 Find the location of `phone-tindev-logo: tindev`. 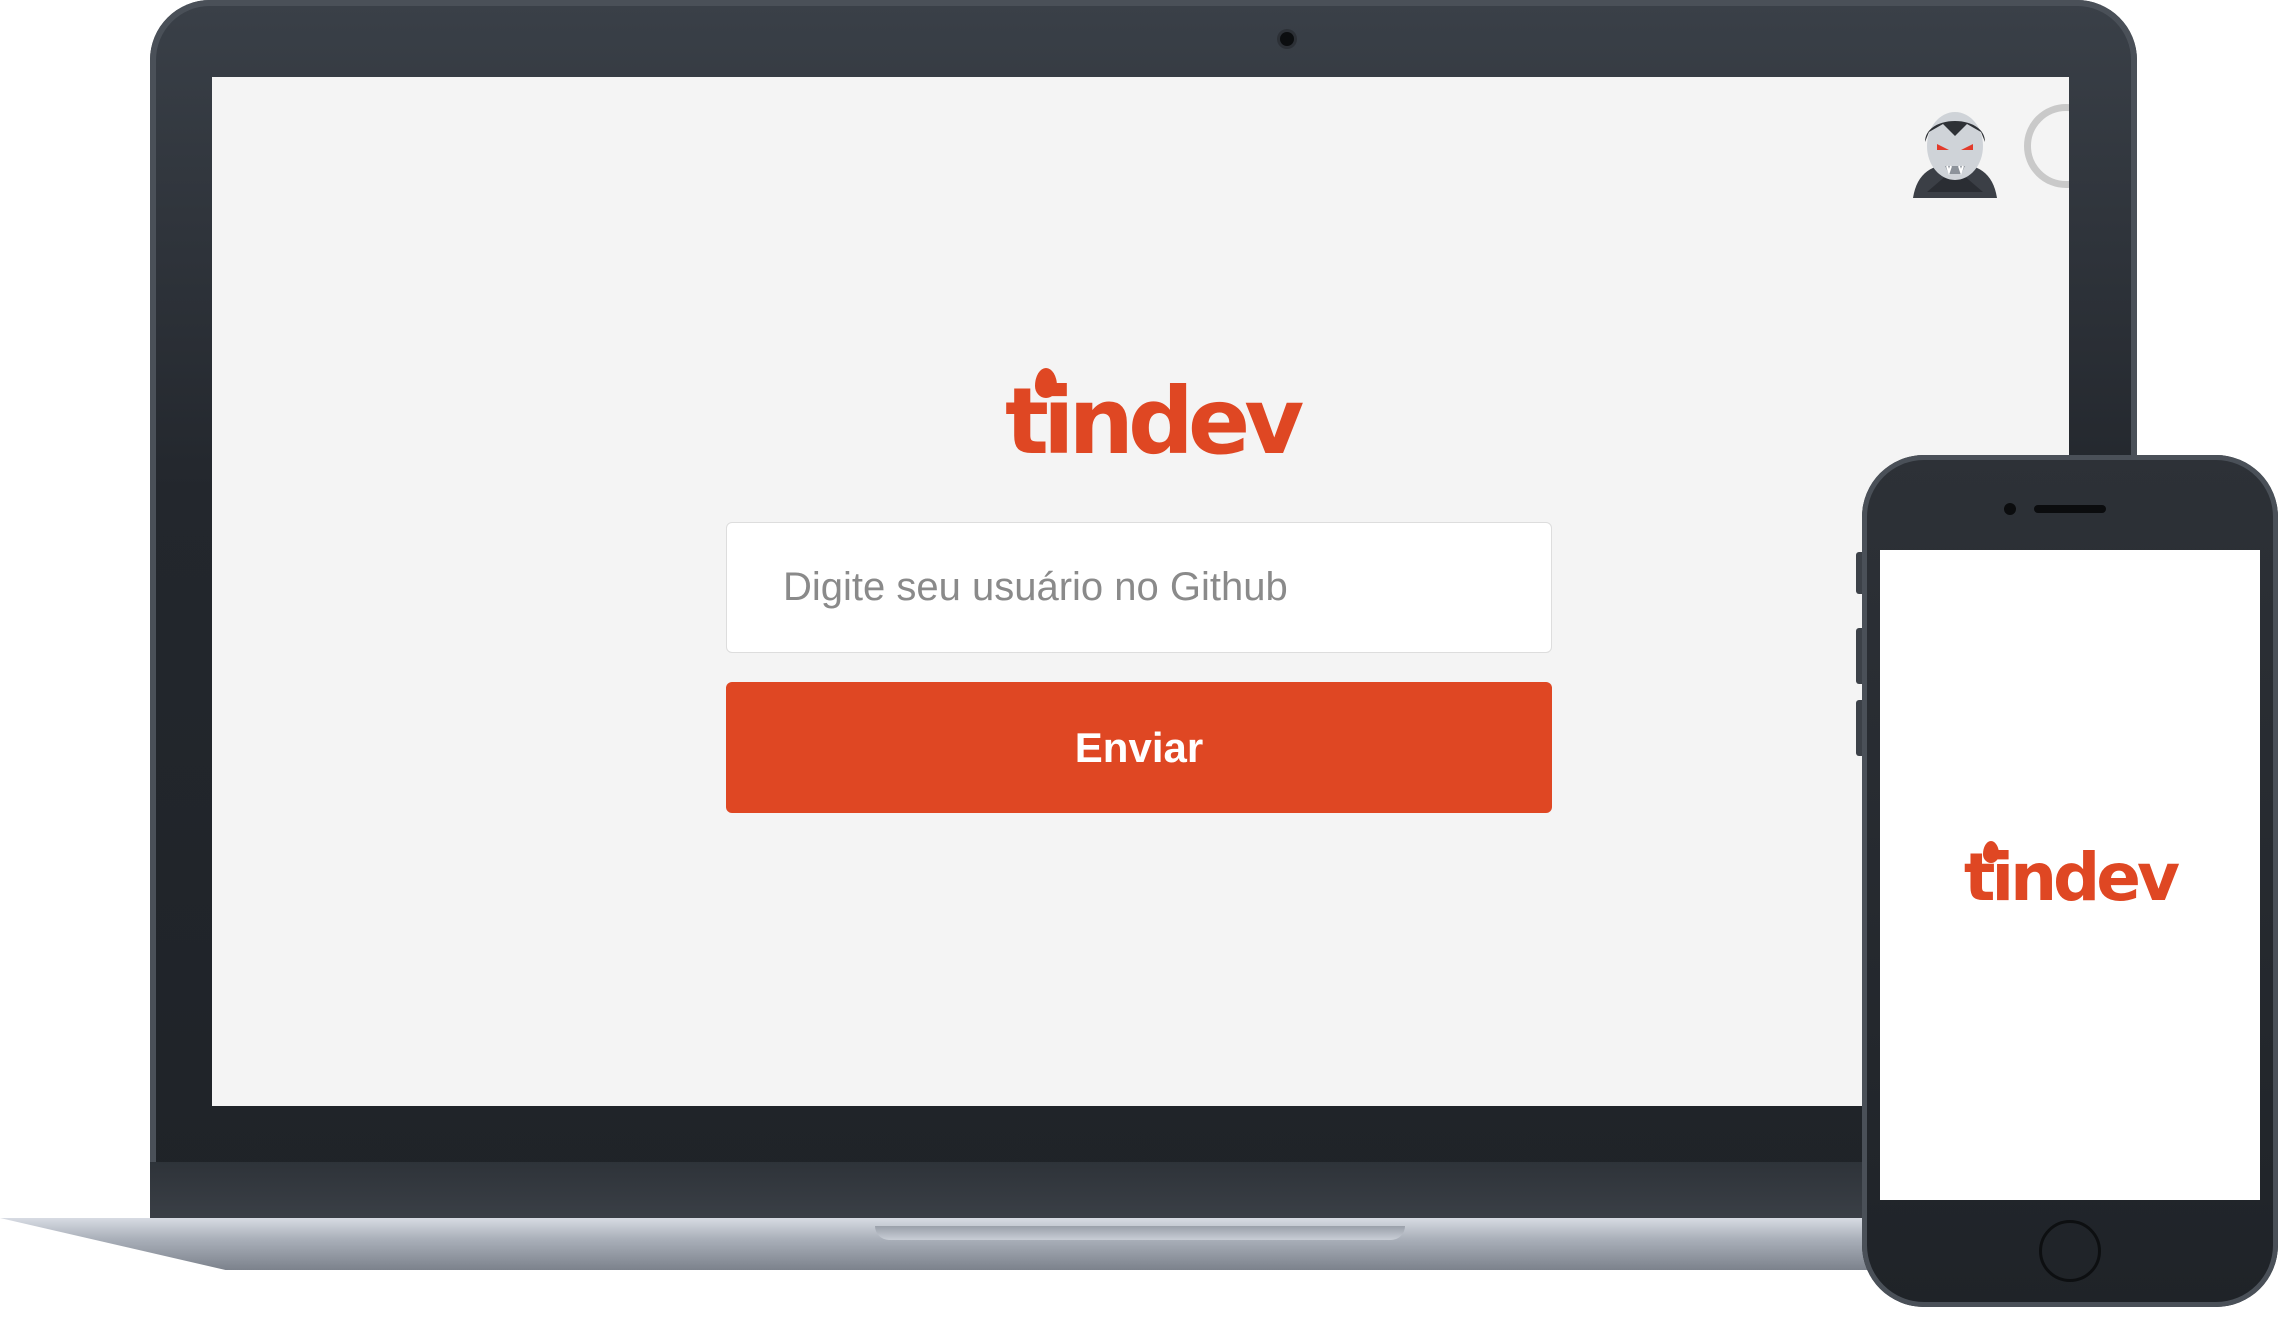

phone-tindev-logo: tindev is located at coordinates (2070, 877).